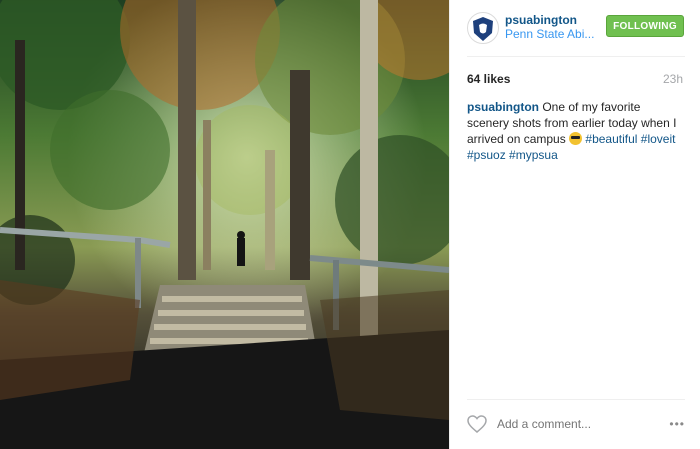 The width and height of the screenshot is (700, 449). I want to click on likes-count: 64 likes, so click(488, 79).